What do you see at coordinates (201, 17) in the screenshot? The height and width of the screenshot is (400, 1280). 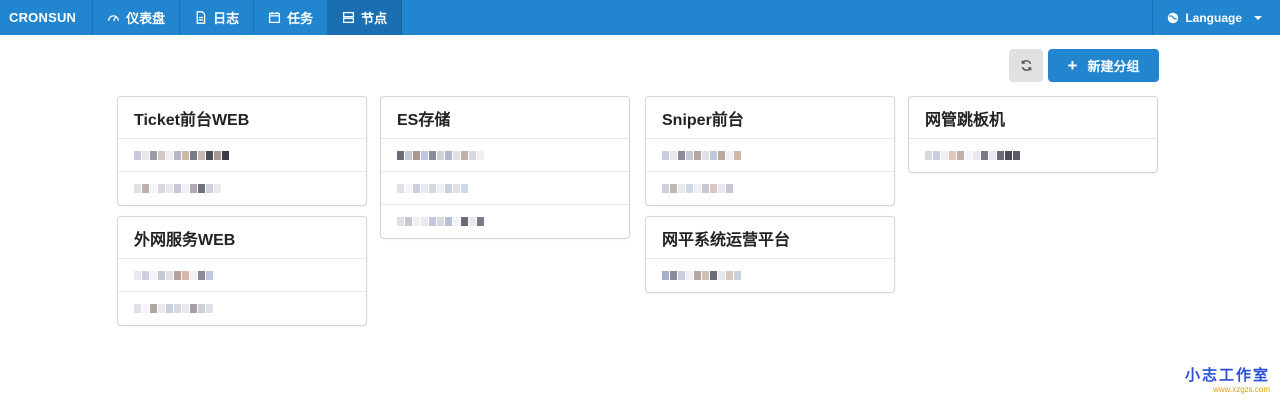 I see `file-icon` at bounding box center [201, 17].